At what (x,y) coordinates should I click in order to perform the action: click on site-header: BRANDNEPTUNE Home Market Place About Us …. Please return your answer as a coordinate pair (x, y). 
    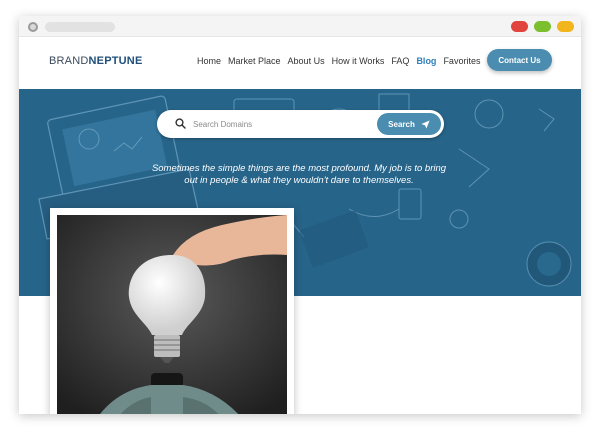
    Looking at the image, I should click on (300, 63).